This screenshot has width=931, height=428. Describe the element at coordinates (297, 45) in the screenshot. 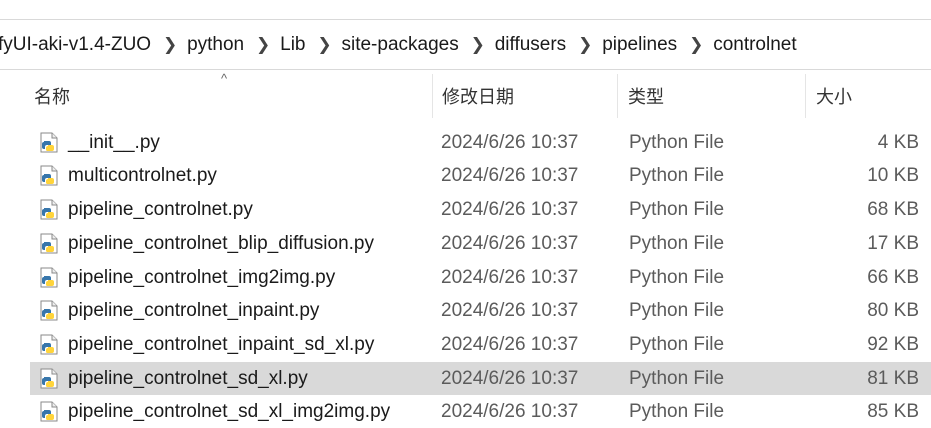

I see `breadcrumb-item: Lib` at that location.